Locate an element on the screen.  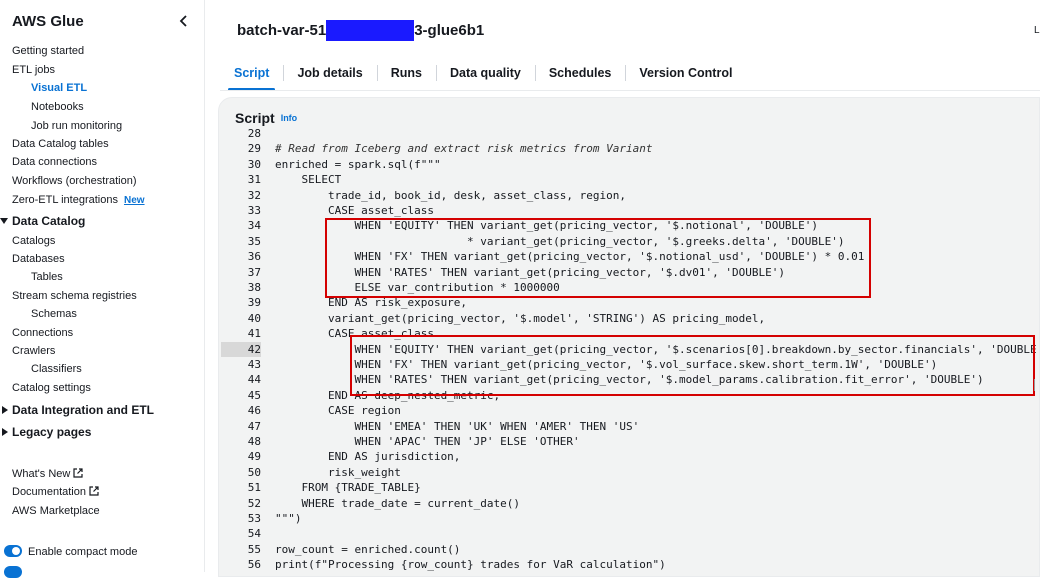
code-line: enriched = spark.sql(f""" is located at coordinates (358, 164).